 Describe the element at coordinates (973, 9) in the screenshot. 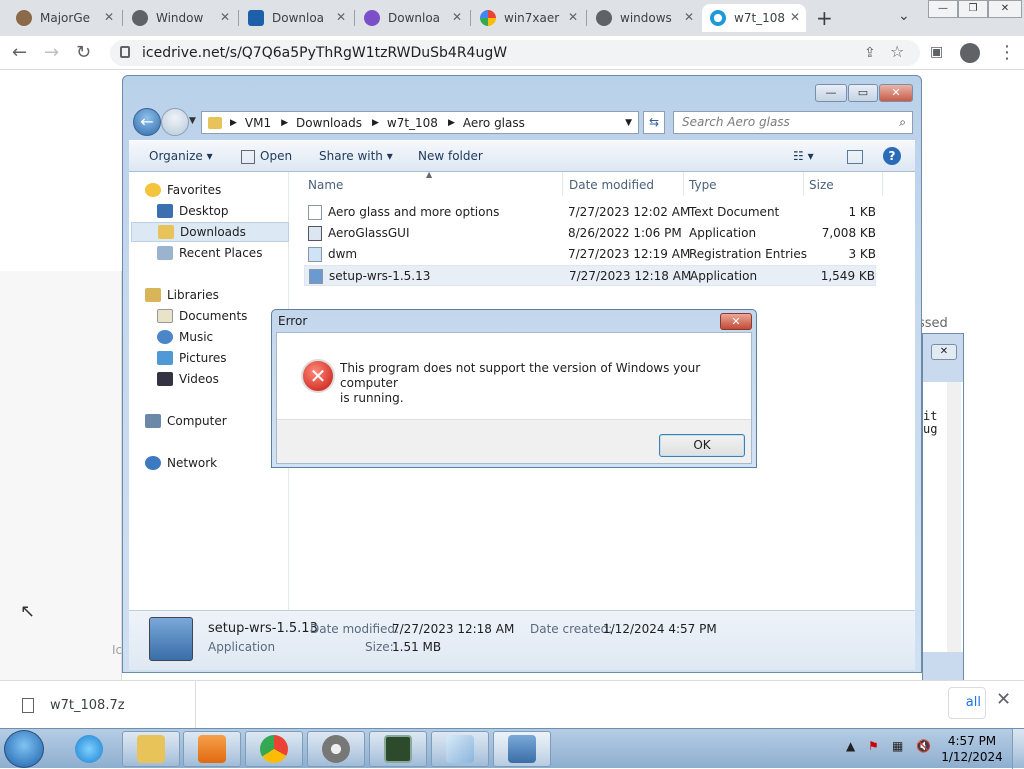

I see `restore-icon: ❐` at that location.